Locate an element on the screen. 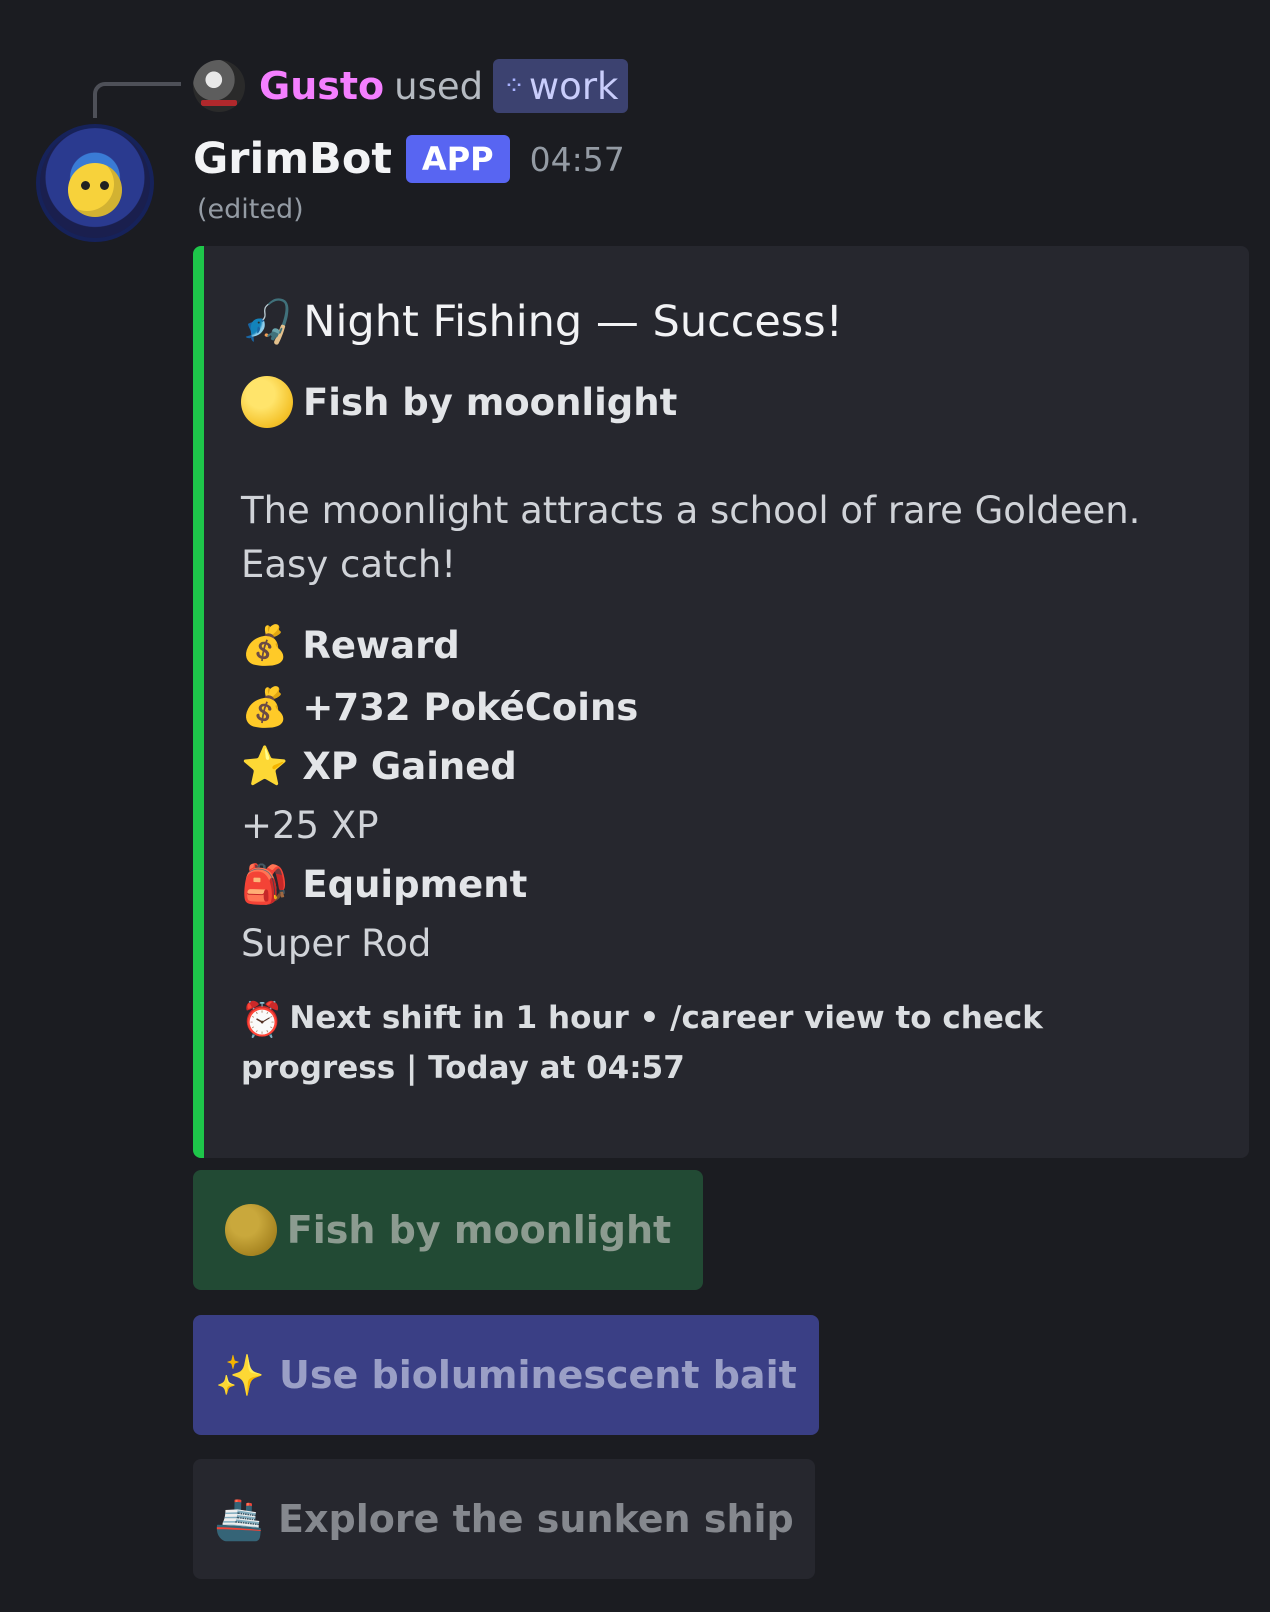 The width and height of the screenshot is (1270, 1612). field-reward: 💰 Reward is located at coordinates (725, 645).